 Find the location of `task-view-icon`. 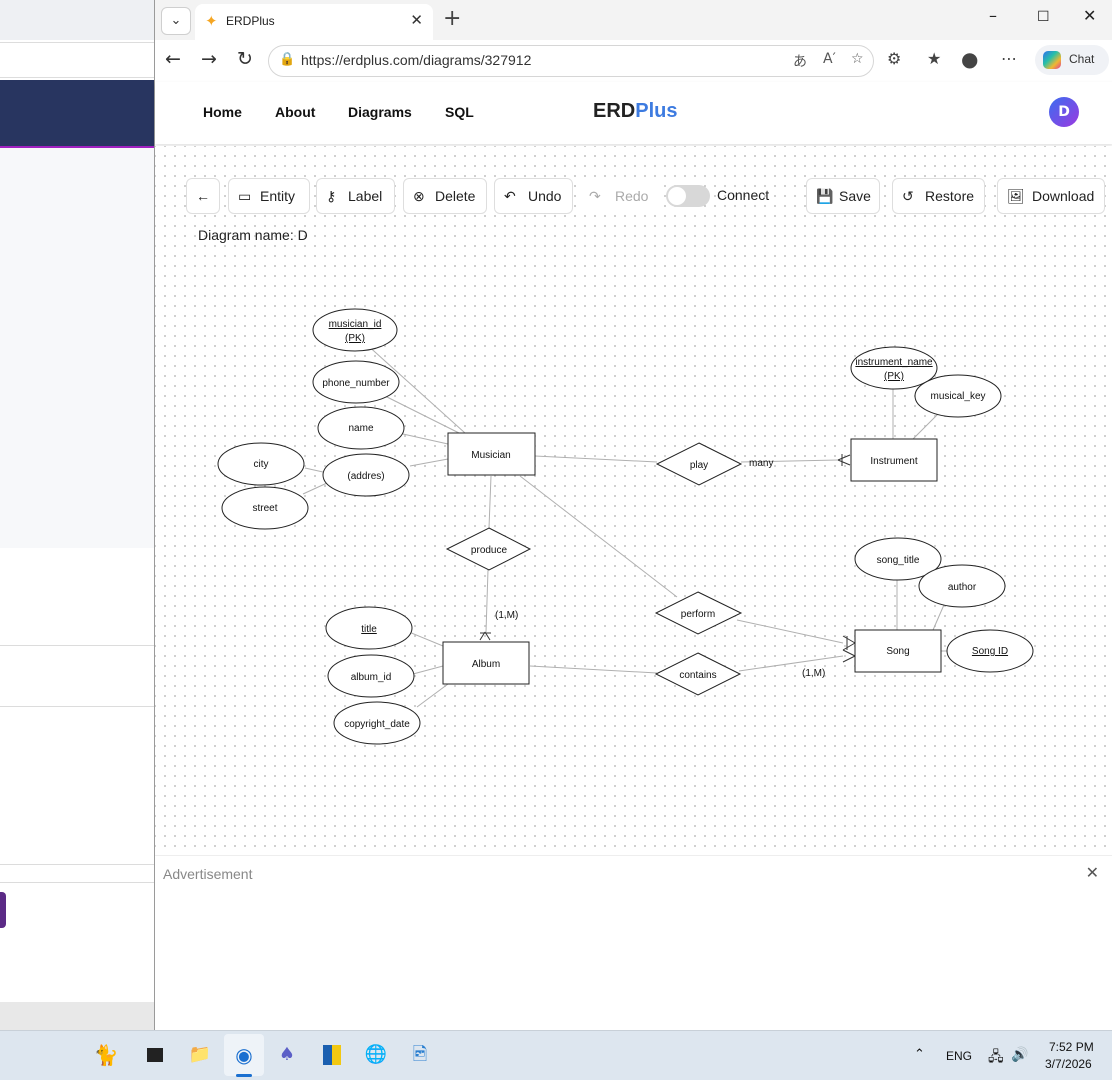

task-view-icon is located at coordinates (155, 1055).